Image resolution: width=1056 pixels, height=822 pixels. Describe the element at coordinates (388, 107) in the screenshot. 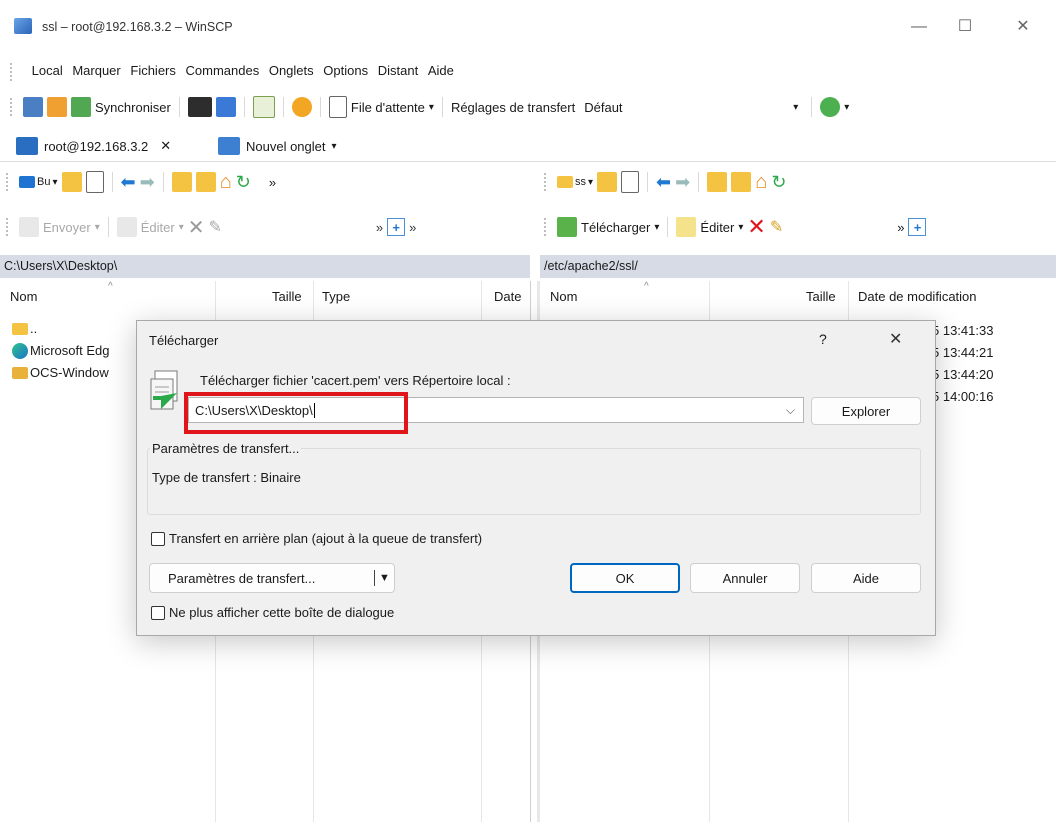

I see `queue-button: File d'attente` at that location.